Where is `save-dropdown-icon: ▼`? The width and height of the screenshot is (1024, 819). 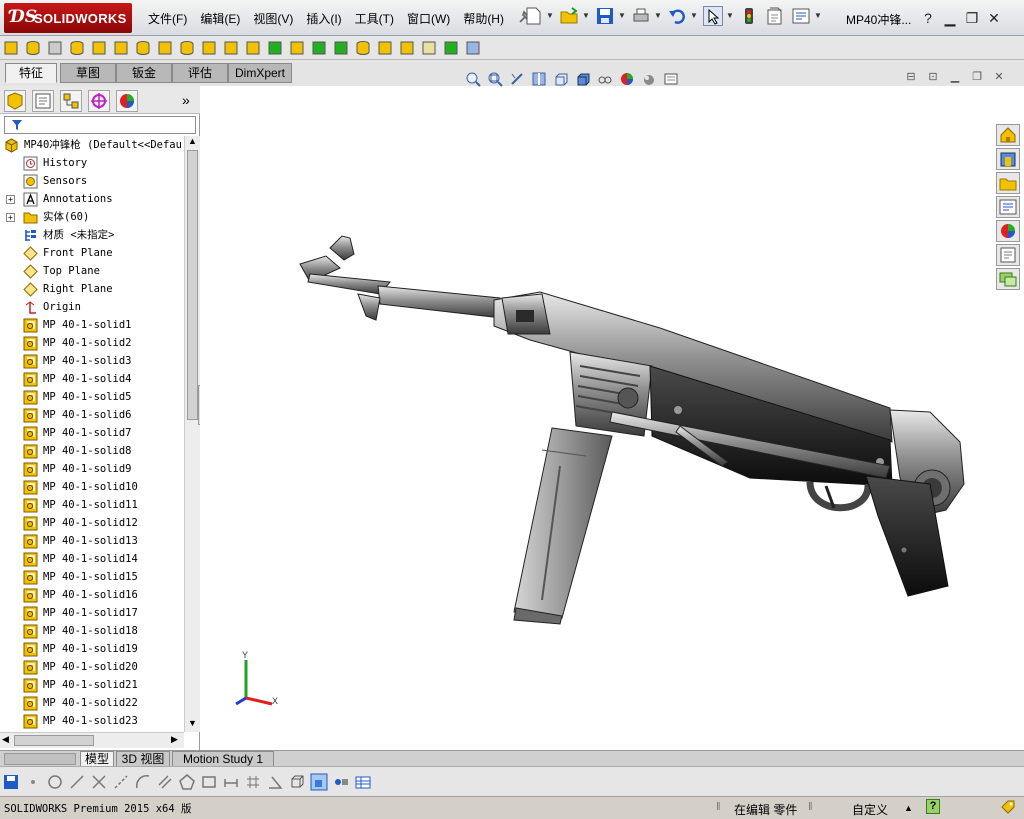 save-dropdown-icon: ▼ is located at coordinates (622, 16).